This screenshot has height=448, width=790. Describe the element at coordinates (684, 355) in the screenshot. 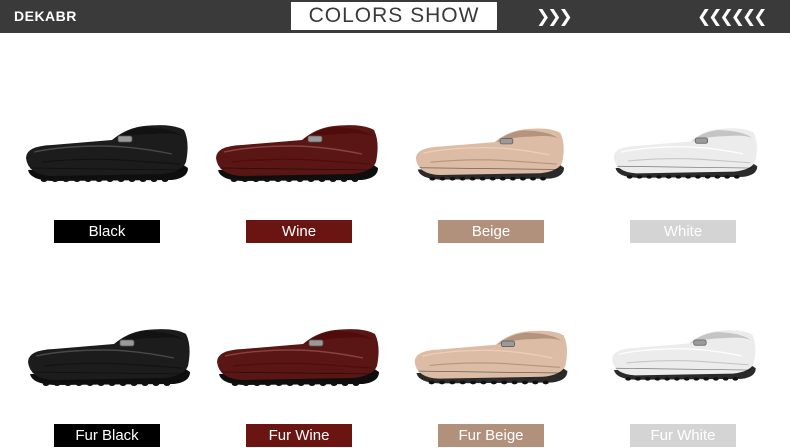

I see `shoe-image-fur-white` at that location.